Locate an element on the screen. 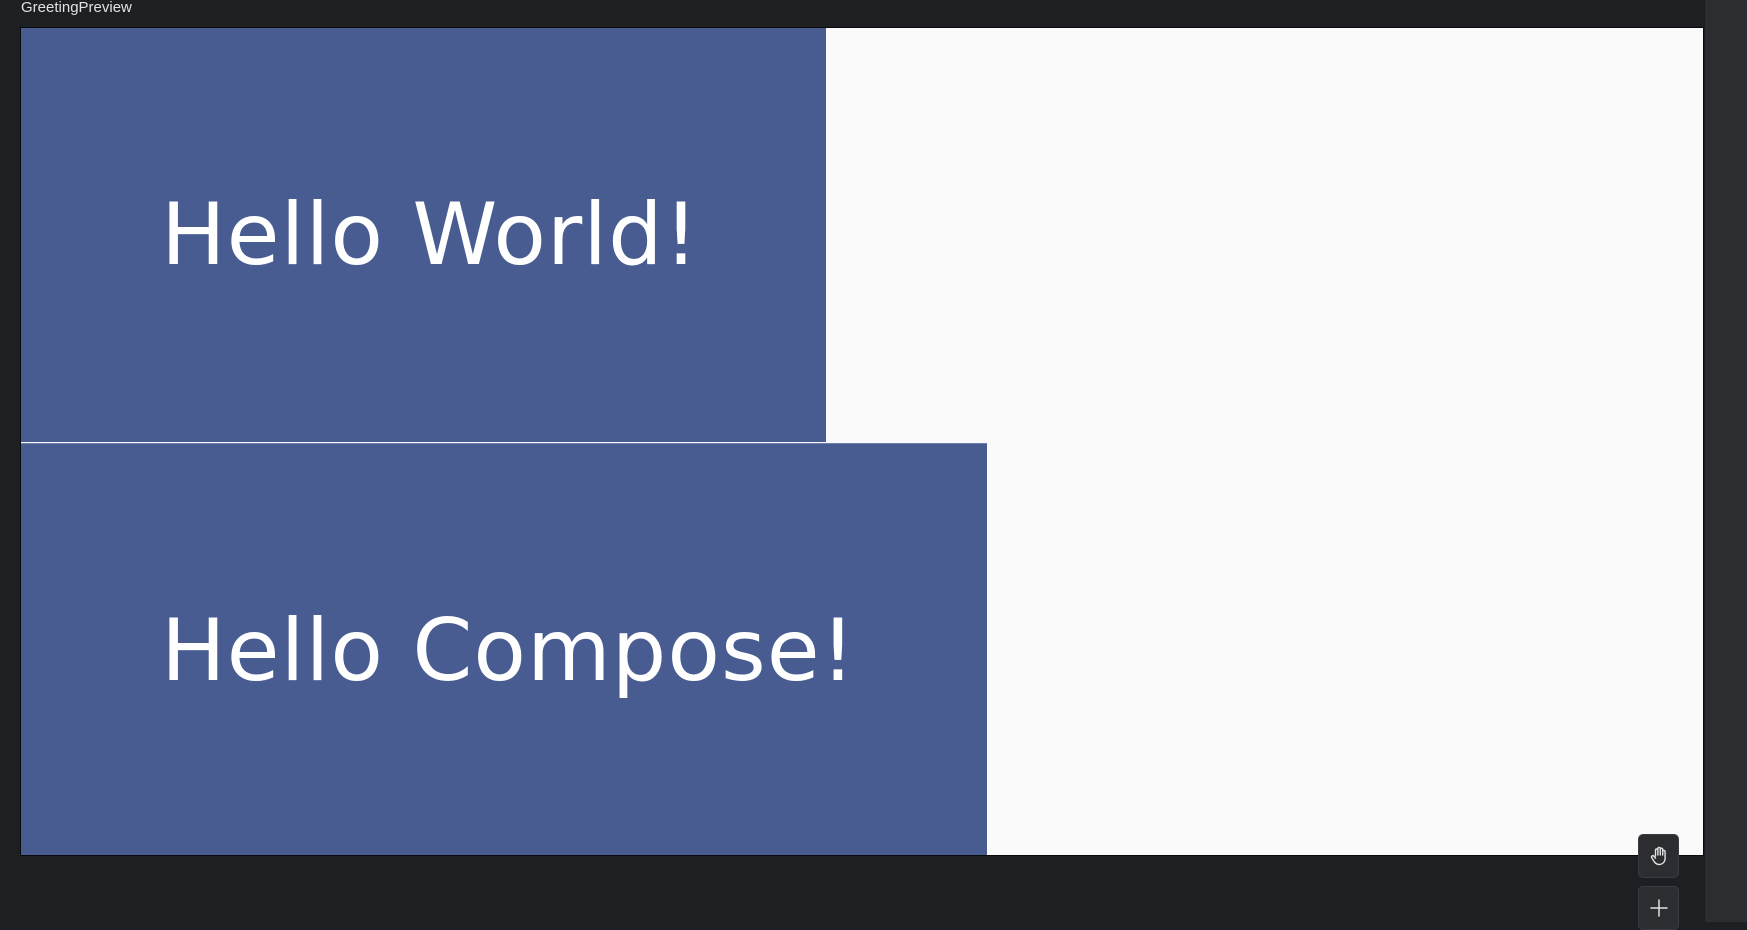 This screenshot has height=930, width=1747. pan-mode-button is located at coordinates (1658, 856).